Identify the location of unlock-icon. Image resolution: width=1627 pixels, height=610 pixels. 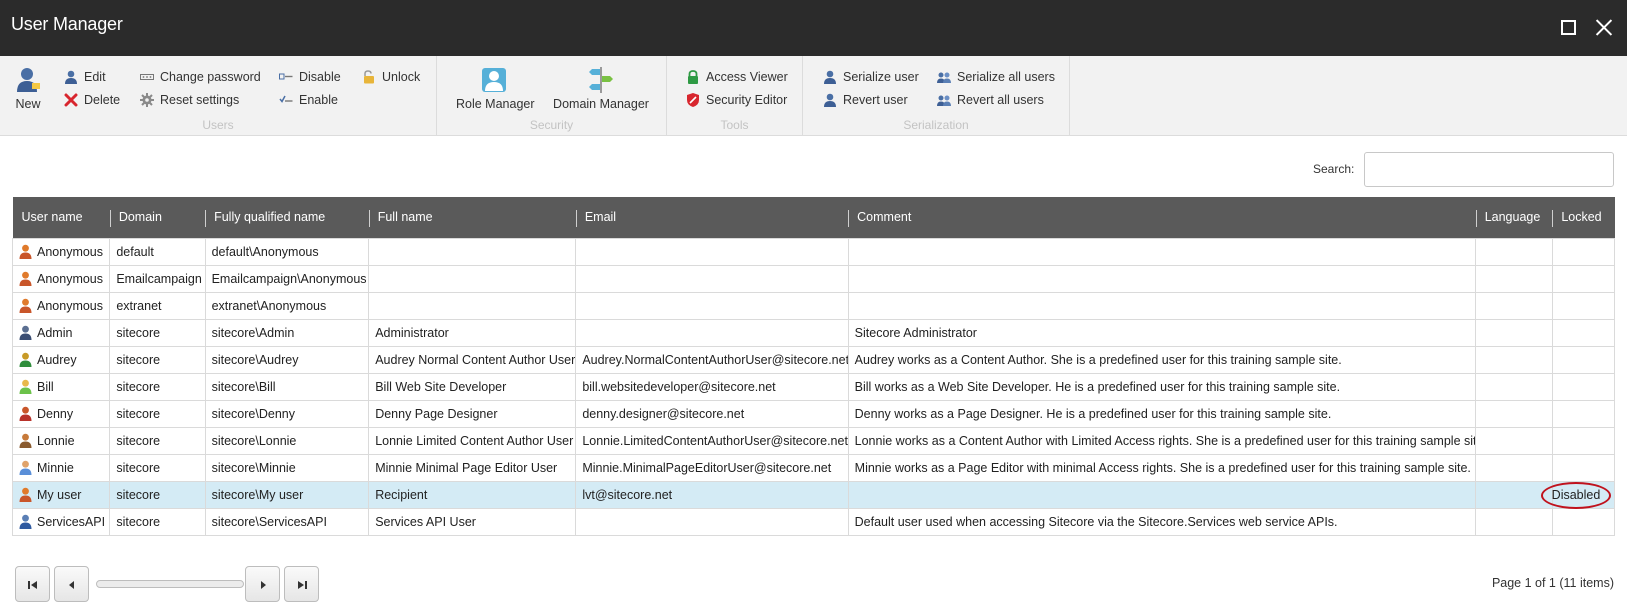
(369, 77).